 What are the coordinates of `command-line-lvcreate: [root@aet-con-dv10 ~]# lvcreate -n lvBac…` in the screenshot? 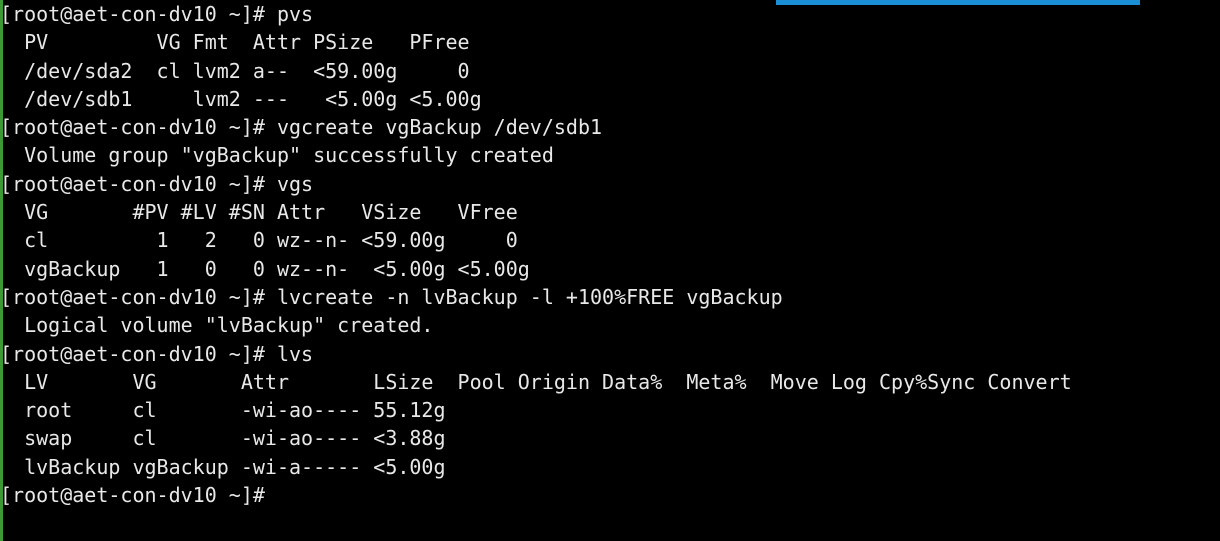 It's located at (391, 296).